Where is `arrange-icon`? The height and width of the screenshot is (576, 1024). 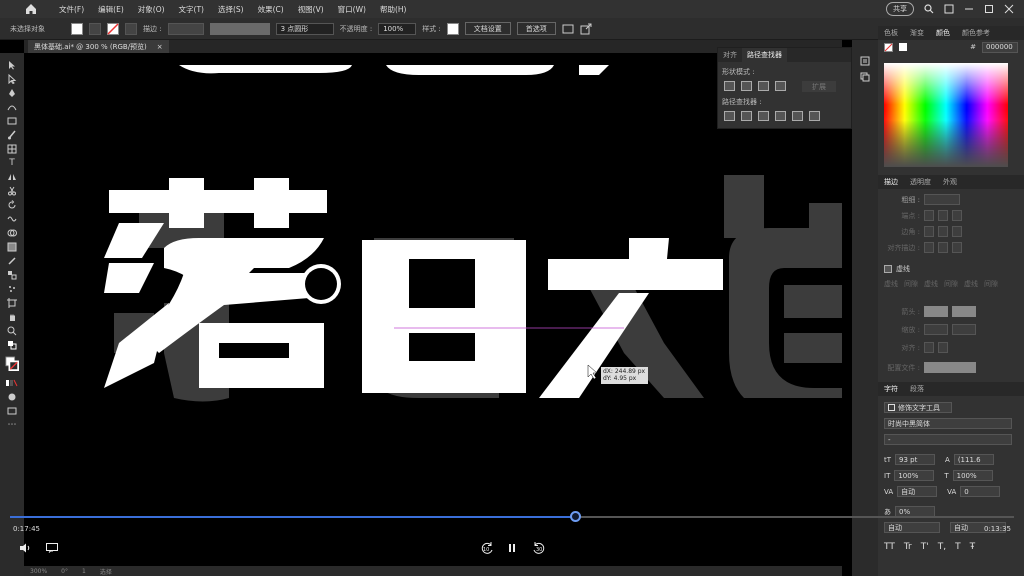 arrange-icon is located at coordinates (949, 9).